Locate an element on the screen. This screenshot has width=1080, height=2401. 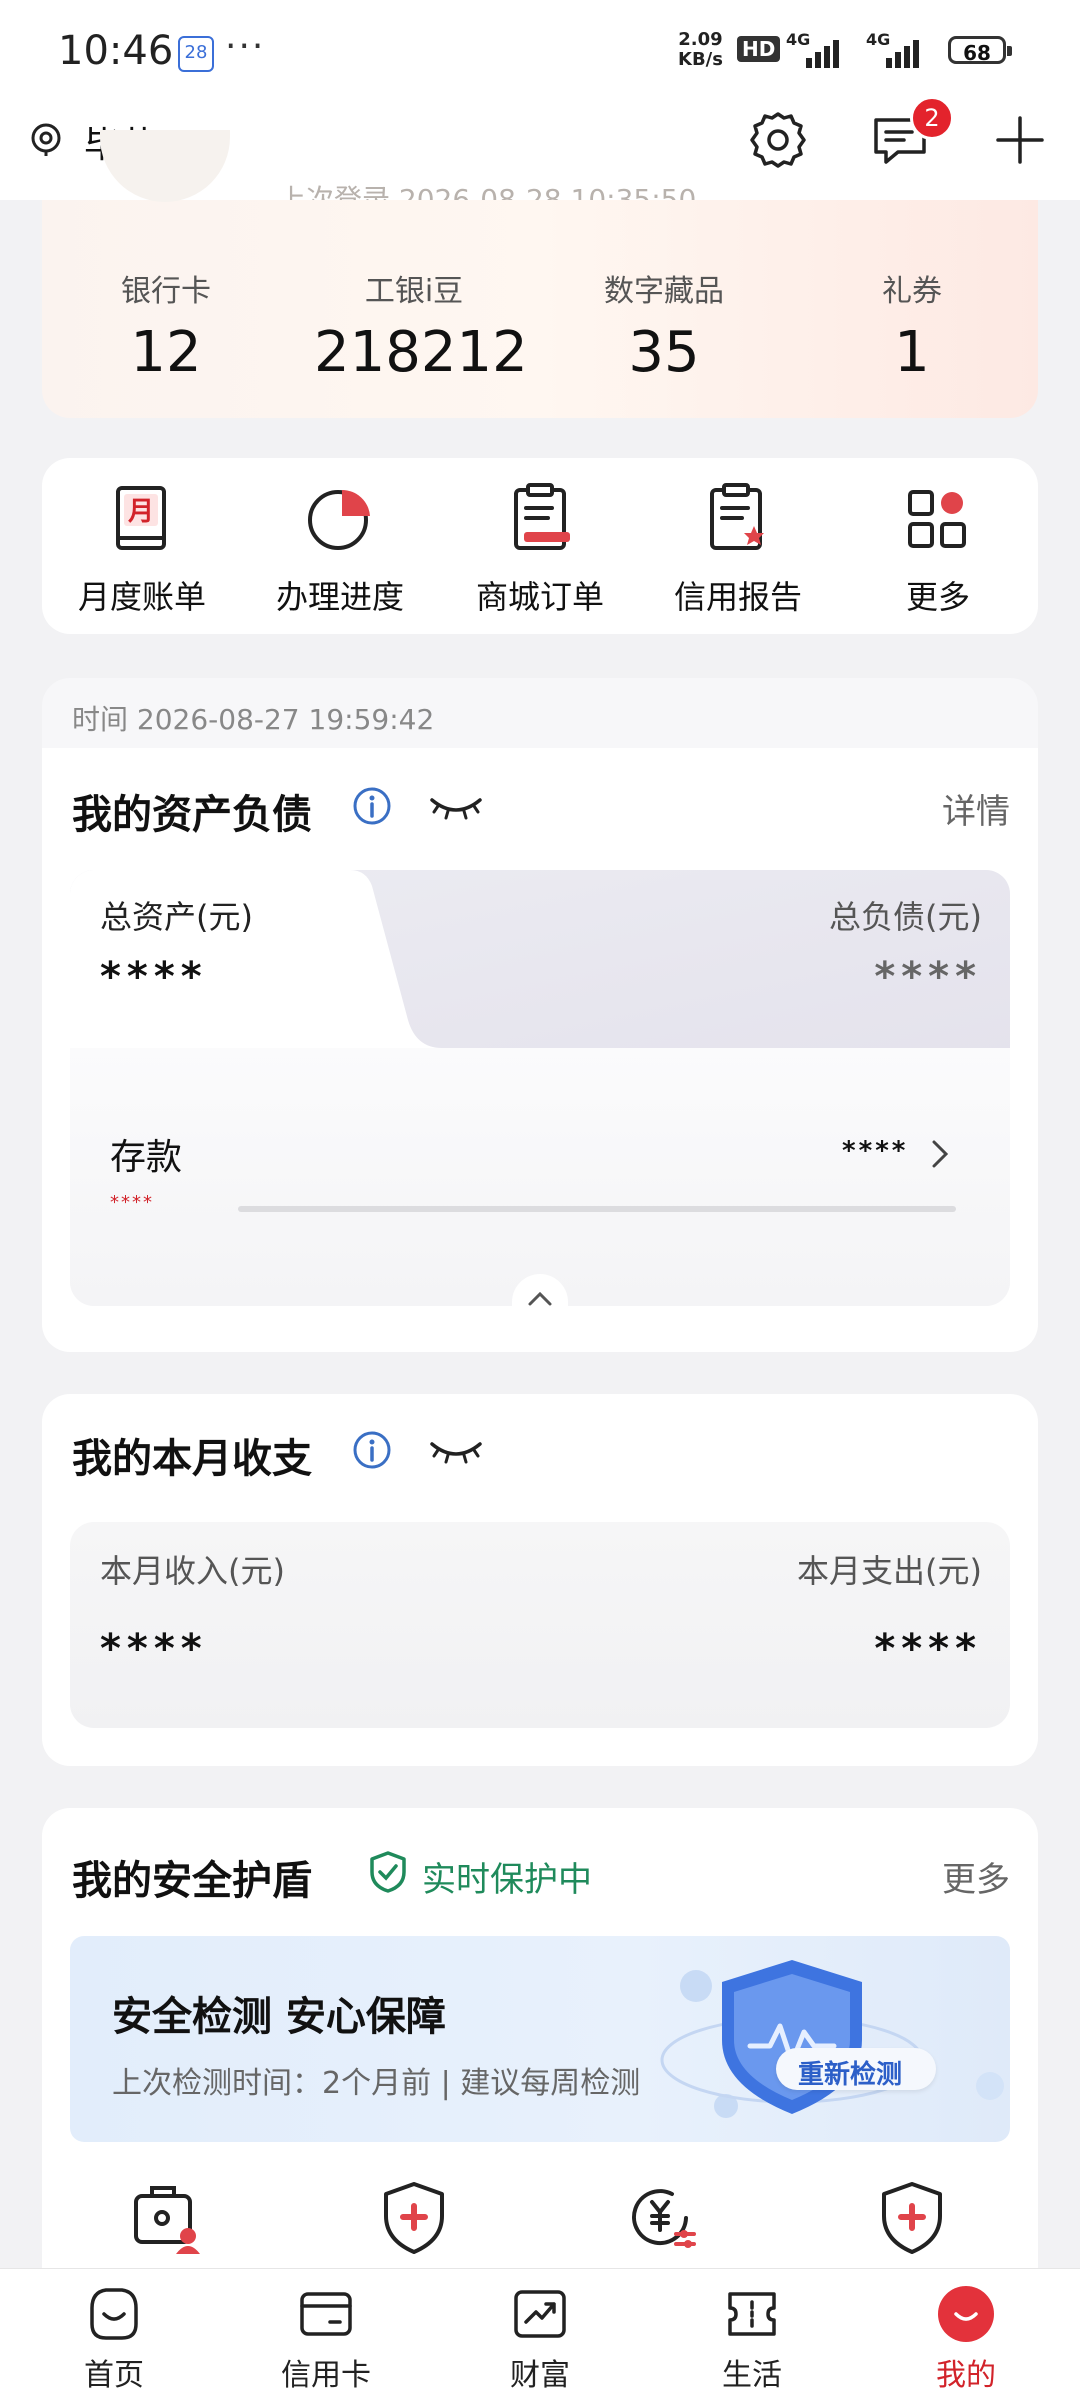
expense-label: 本月支出(元) is located at coordinates (889, 1571).